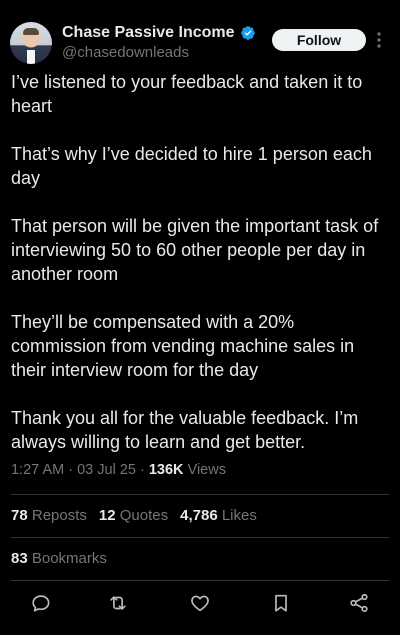 This screenshot has height=635, width=400. I want to click on like-icon, so click(200, 603).